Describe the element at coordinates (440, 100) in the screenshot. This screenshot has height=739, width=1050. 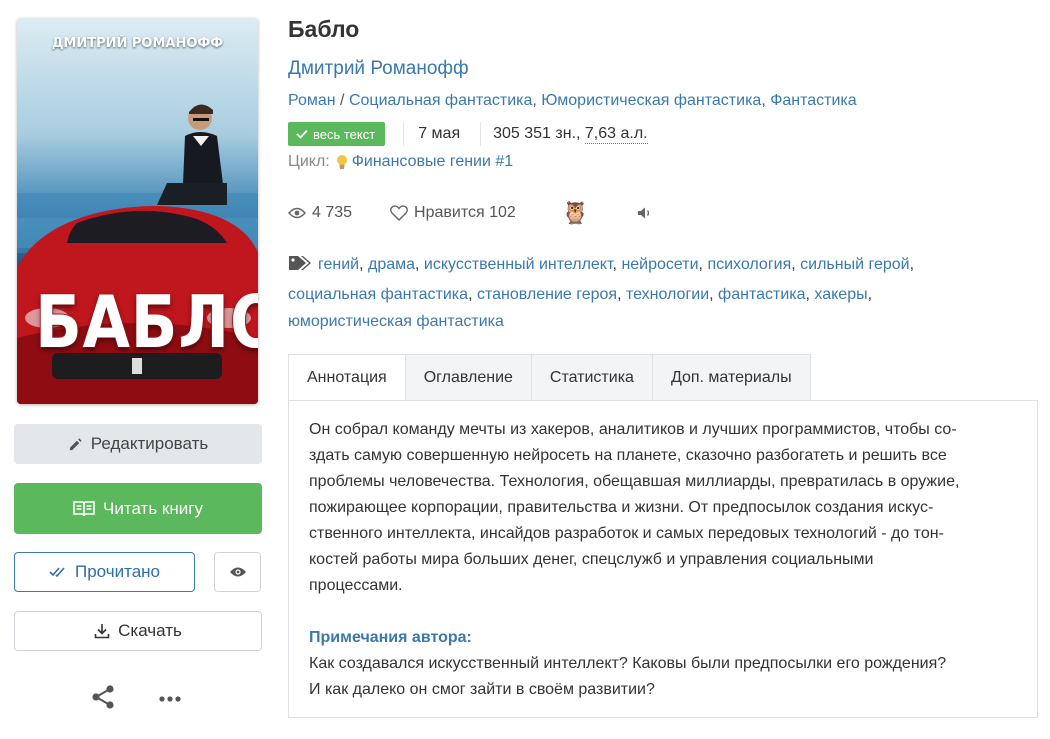
I see `genre-link: Социальная фантастика` at that location.